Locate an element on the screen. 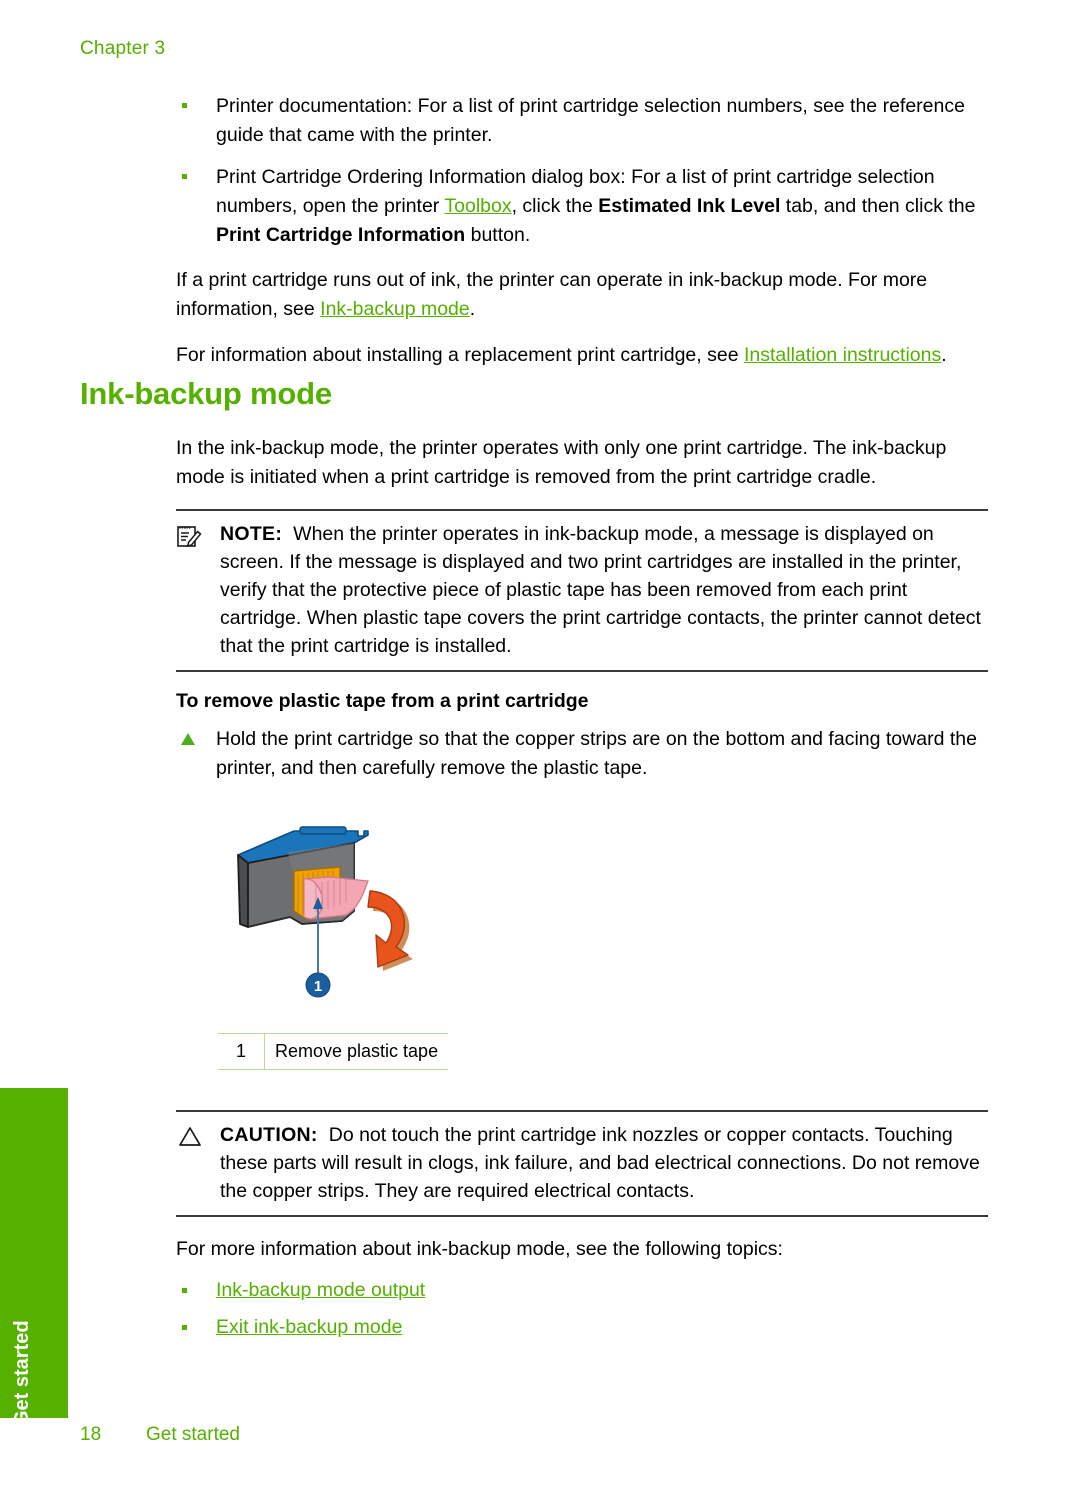  legend-number: 1 is located at coordinates (241, 1051).